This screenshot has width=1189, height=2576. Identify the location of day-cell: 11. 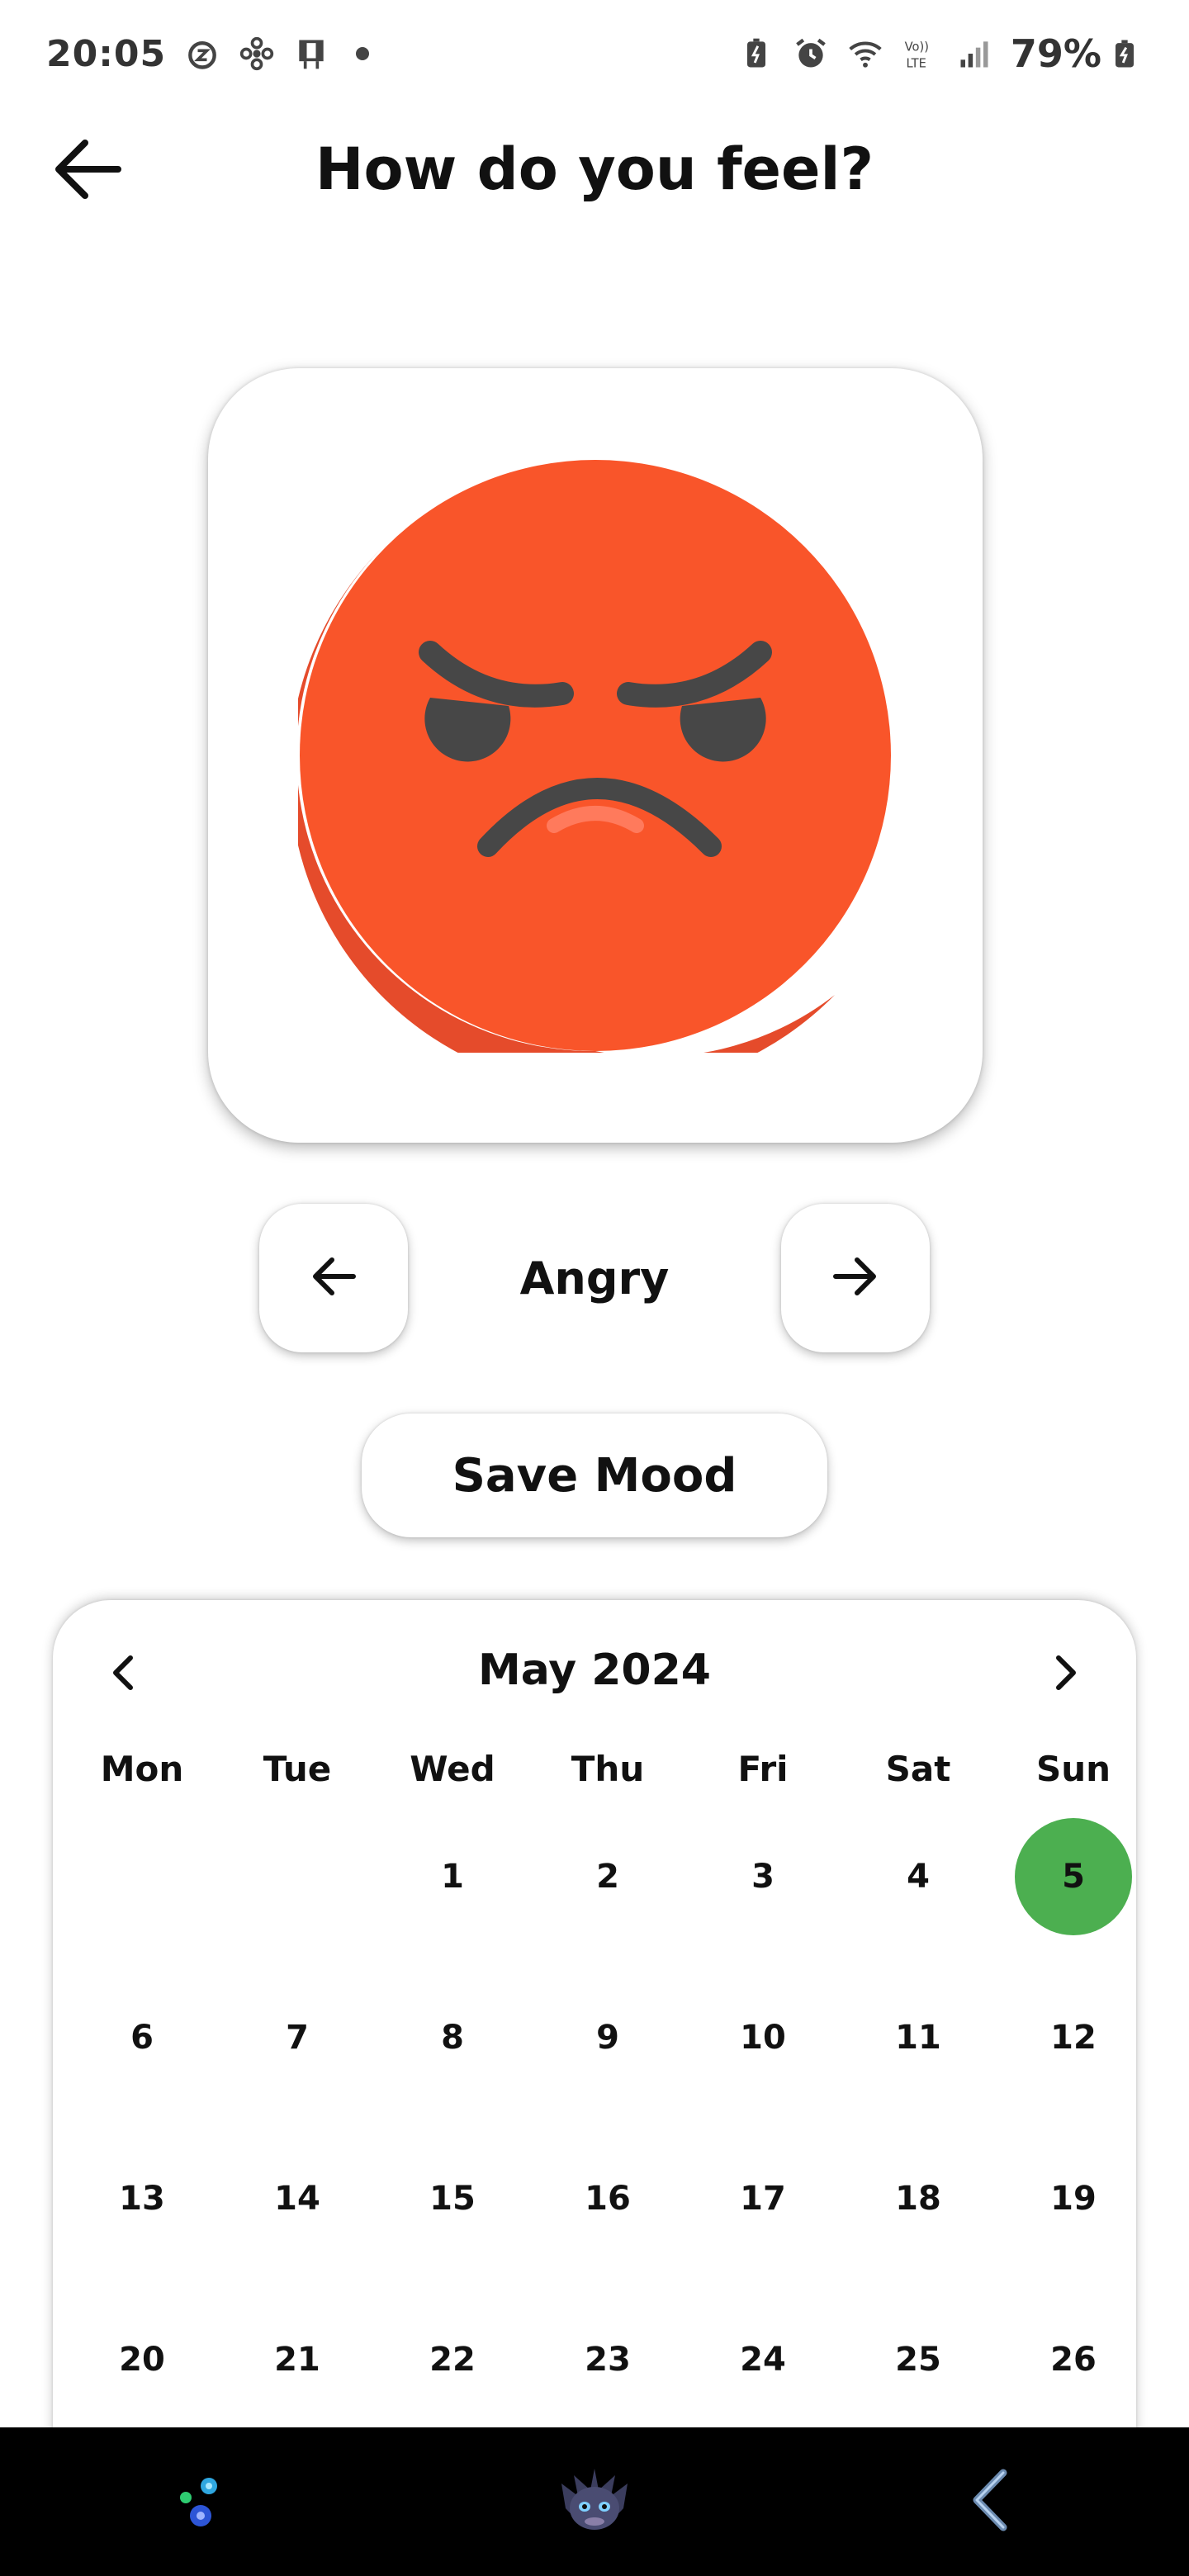
(918, 2057).